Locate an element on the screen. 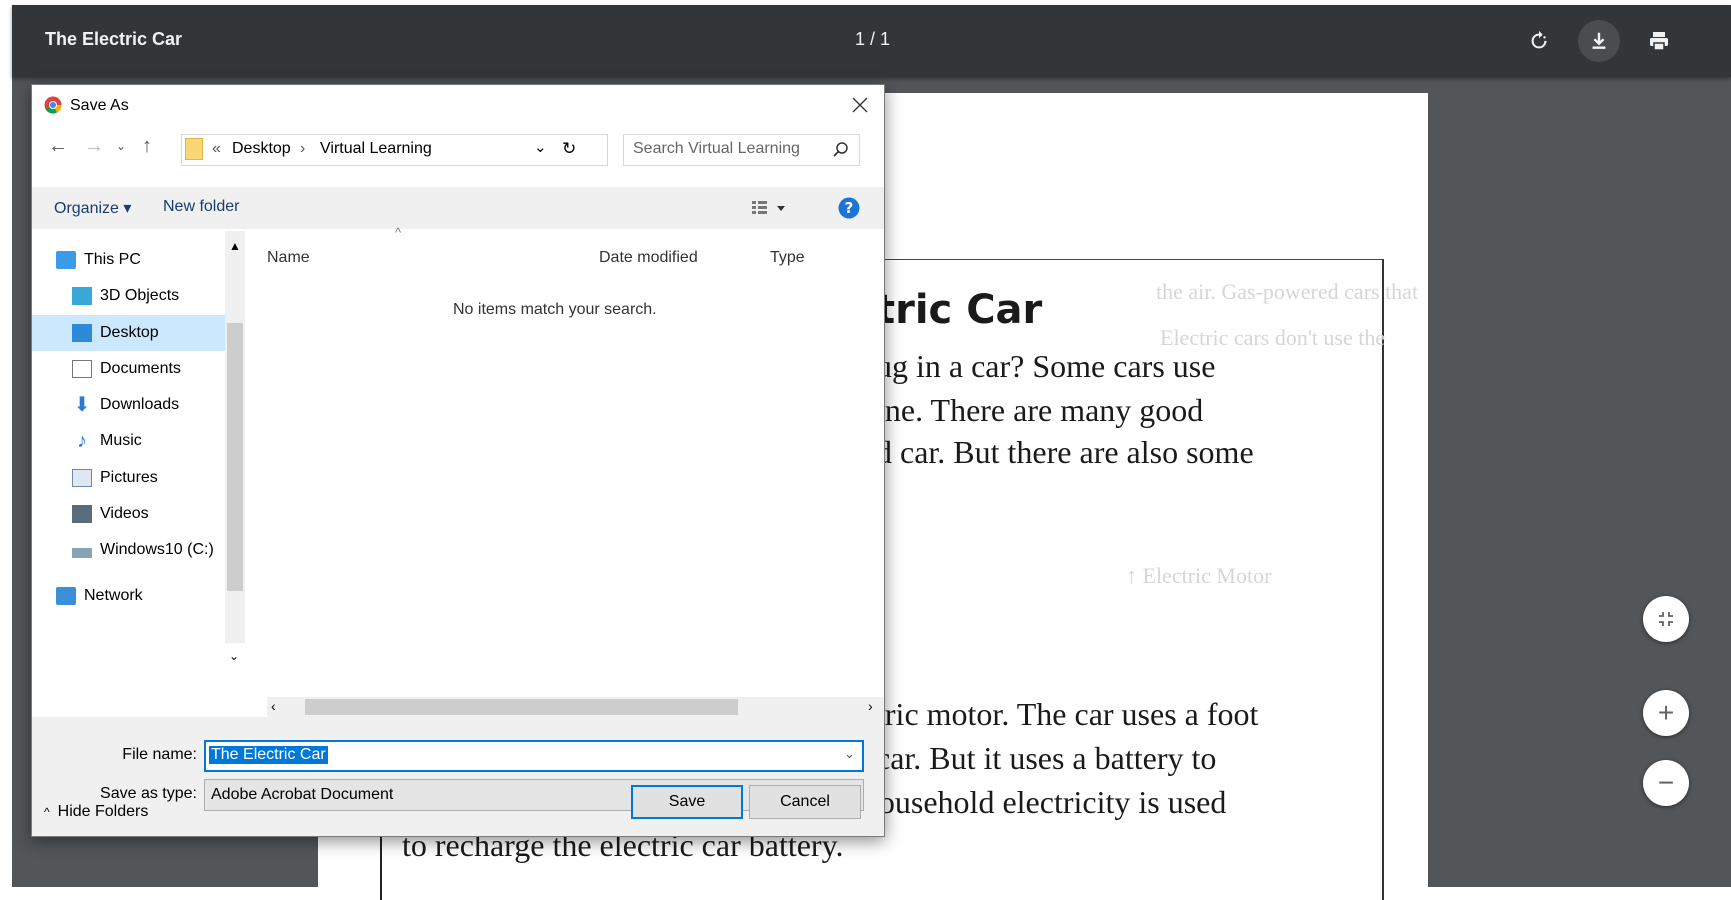  picture-icon is located at coordinates (82, 478).